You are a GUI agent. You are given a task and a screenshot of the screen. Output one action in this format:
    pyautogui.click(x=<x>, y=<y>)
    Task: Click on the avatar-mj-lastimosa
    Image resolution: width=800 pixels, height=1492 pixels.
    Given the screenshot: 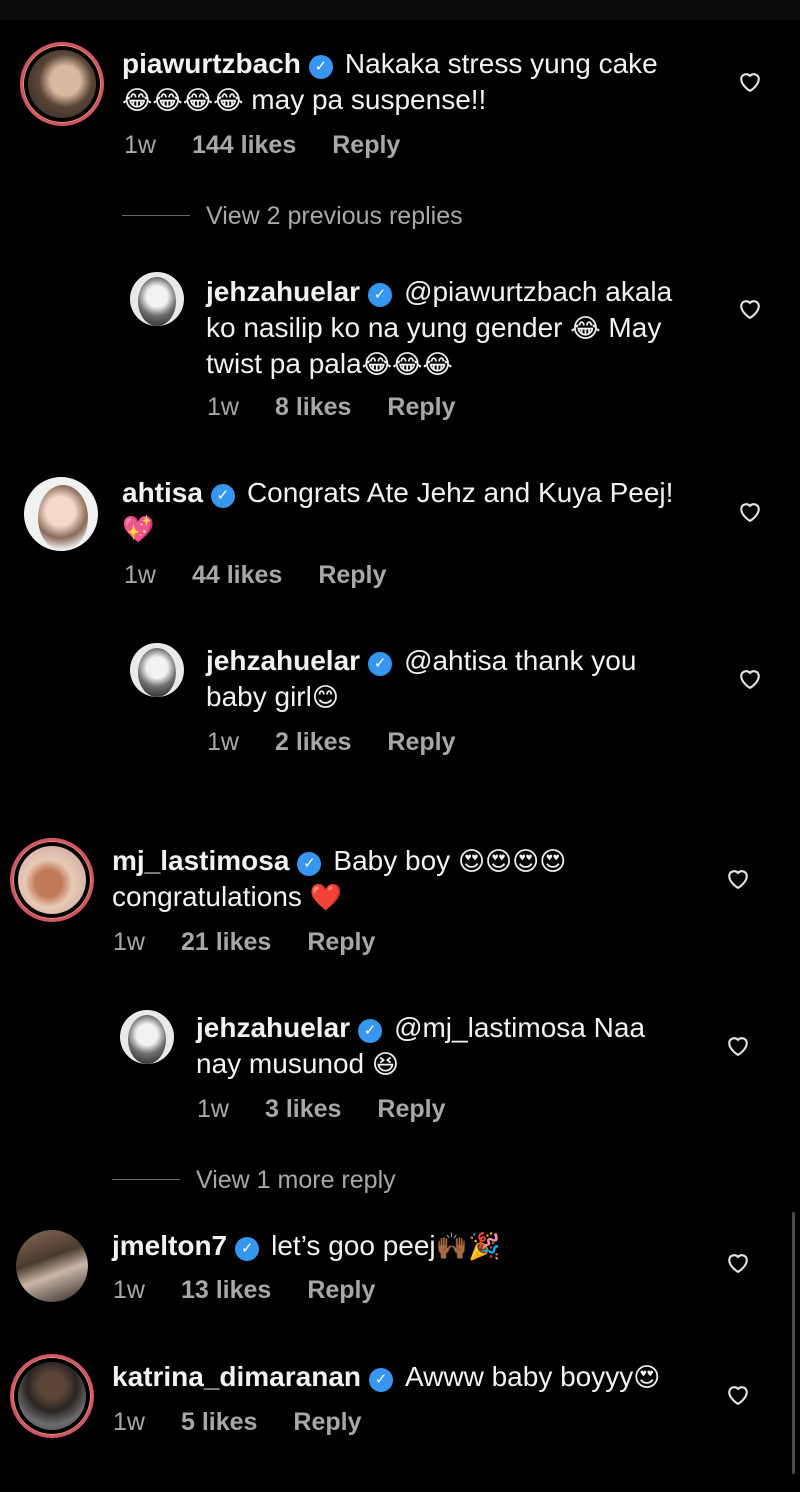 What is the action you would take?
    pyautogui.click(x=52, y=880)
    